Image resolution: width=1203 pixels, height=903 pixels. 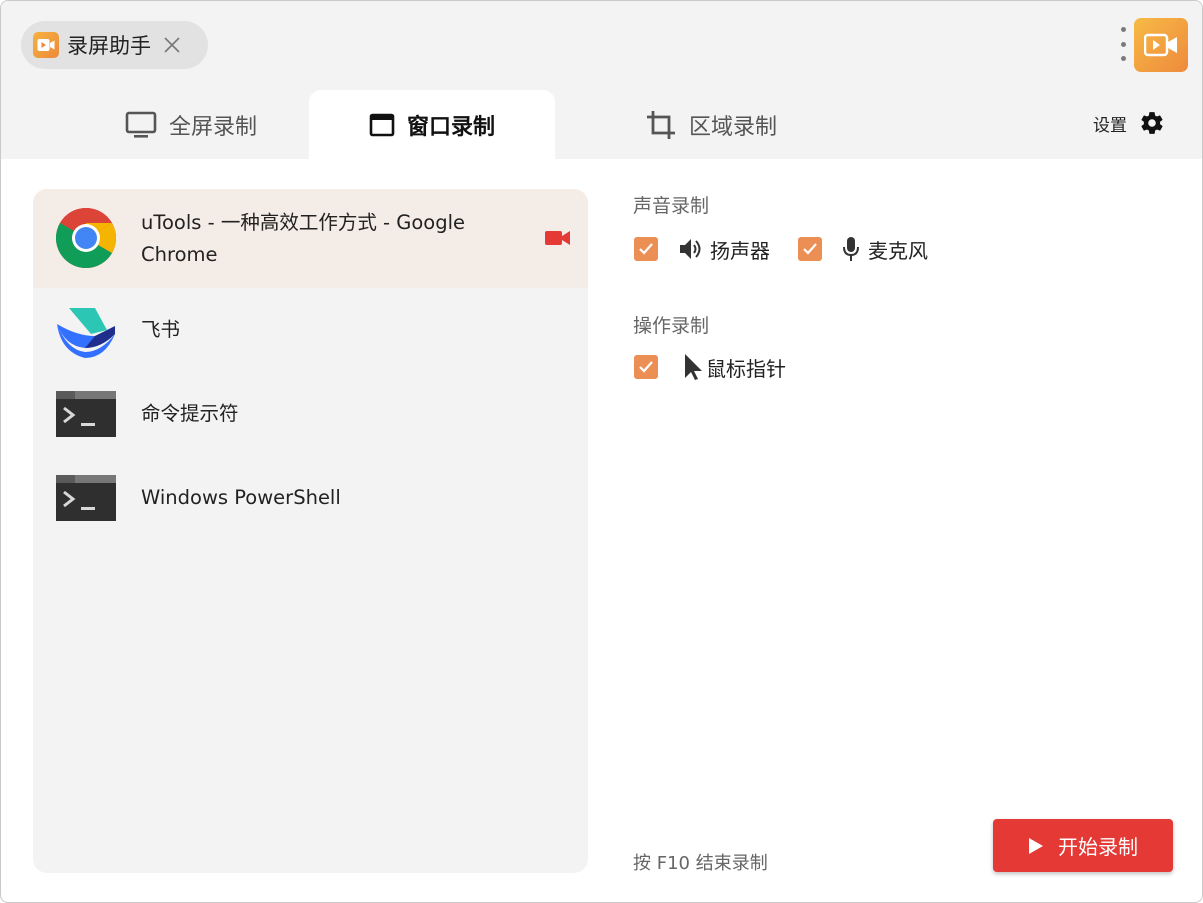 I want to click on stop-hint: 按 F10 结束录制, so click(x=700, y=863).